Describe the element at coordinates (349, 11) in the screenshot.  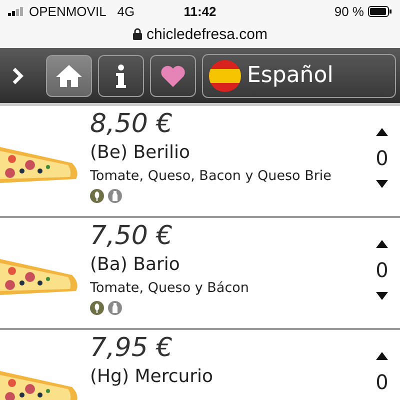
I see `battery-percent: 90 %` at that location.